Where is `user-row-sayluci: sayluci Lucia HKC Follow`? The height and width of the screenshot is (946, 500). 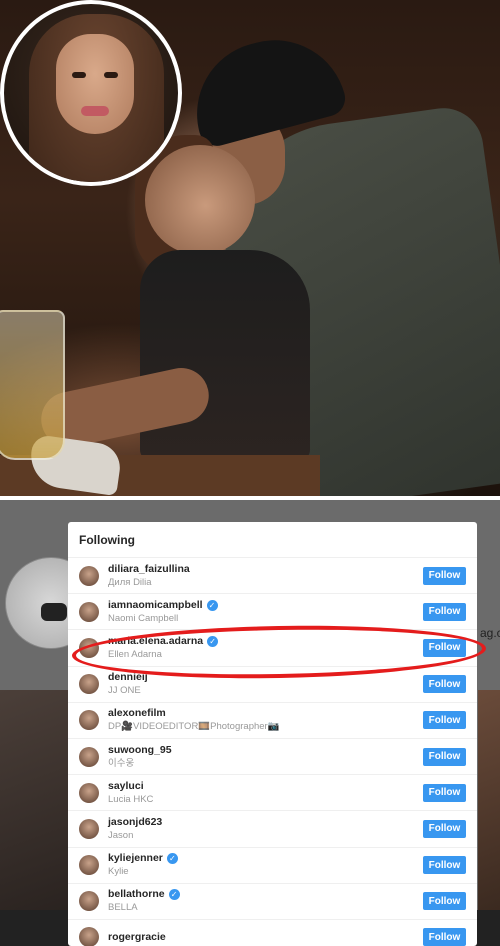
user-row-sayluci: sayluci Lucia HKC Follow is located at coordinates (272, 793).